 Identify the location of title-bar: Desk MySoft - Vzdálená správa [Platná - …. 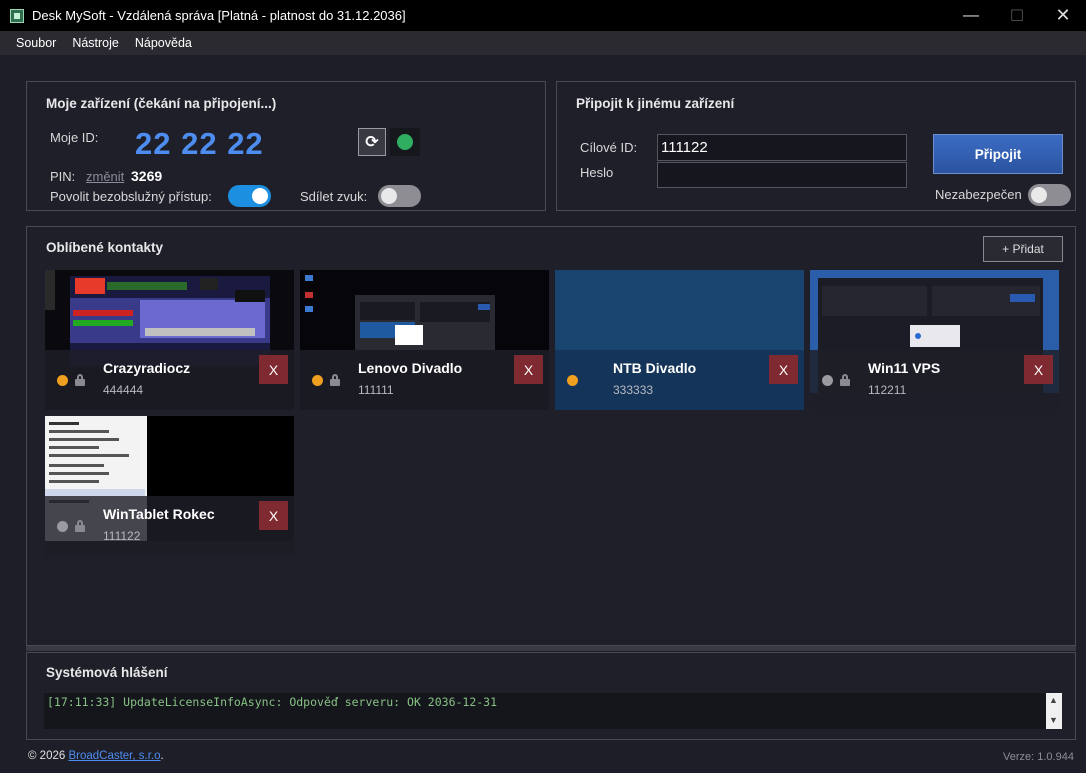
(543, 15).